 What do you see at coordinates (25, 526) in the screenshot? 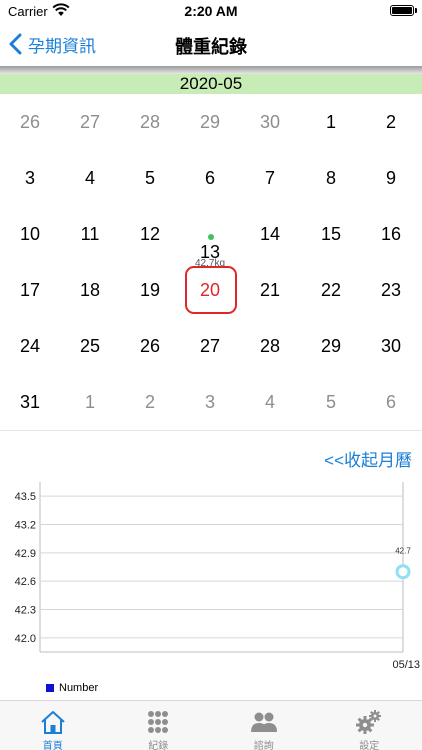
I see `chart-y-tick-label: 43.2` at bounding box center [25, 526].